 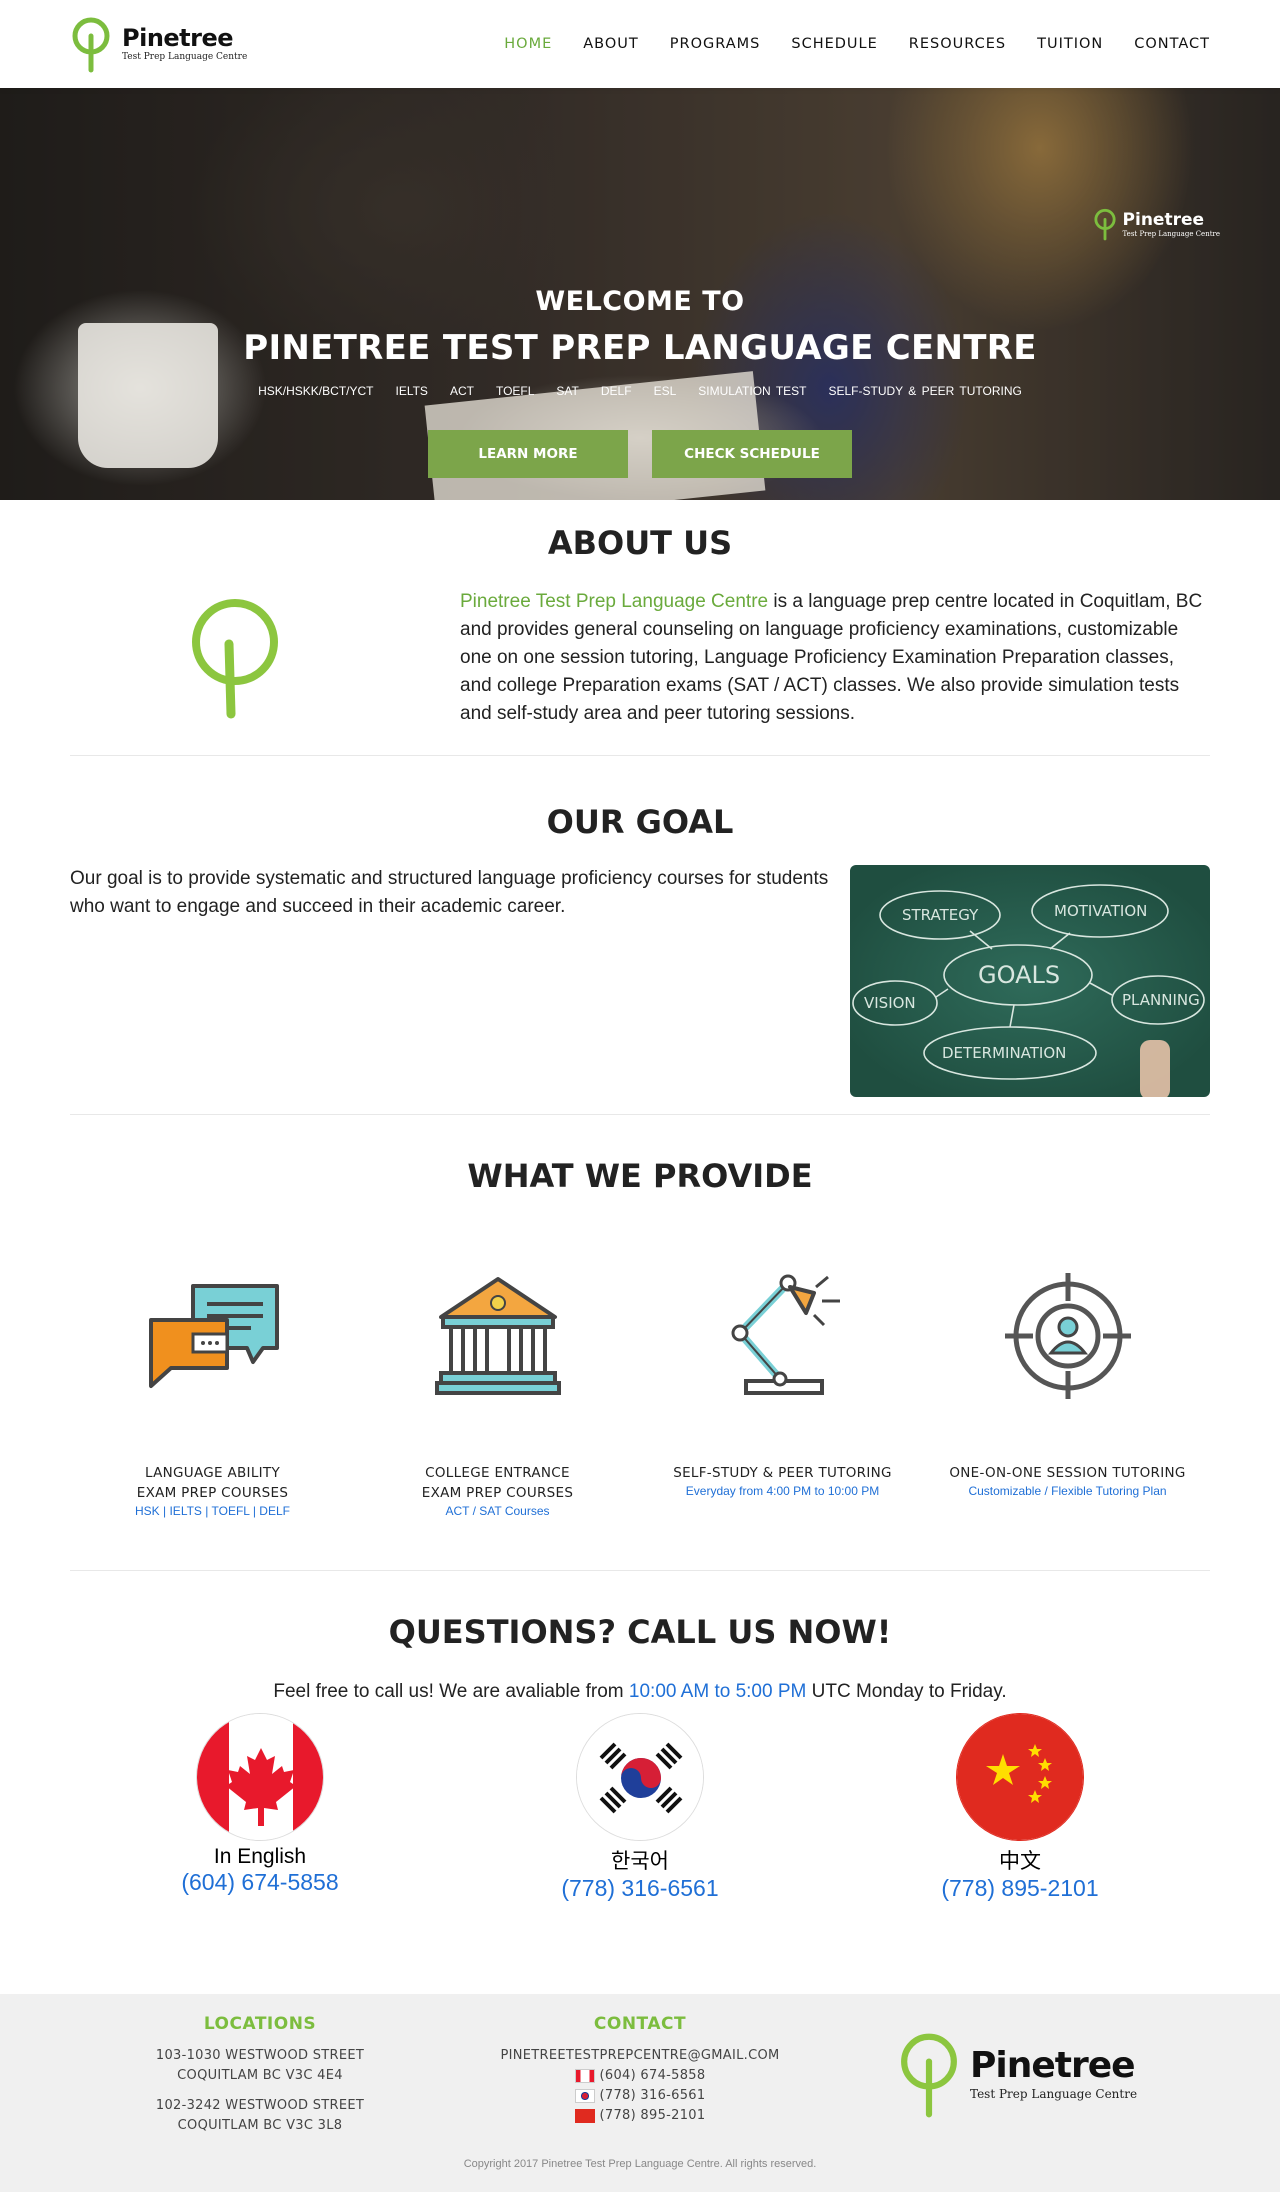 What do you see at coordinates (890, 1003) in the screenshot?
I see `board-word-vision: VISION` at bounding box center [890, 1003].